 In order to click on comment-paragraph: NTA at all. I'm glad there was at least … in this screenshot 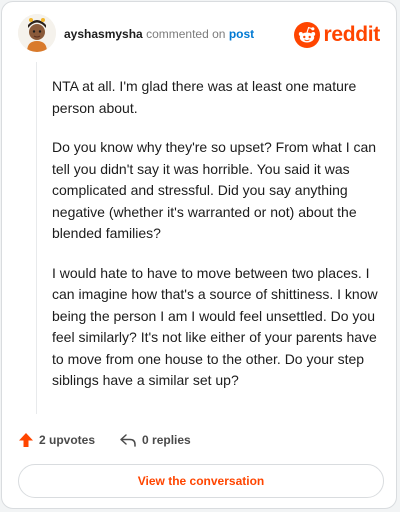, I will do `click(204, 97)`.